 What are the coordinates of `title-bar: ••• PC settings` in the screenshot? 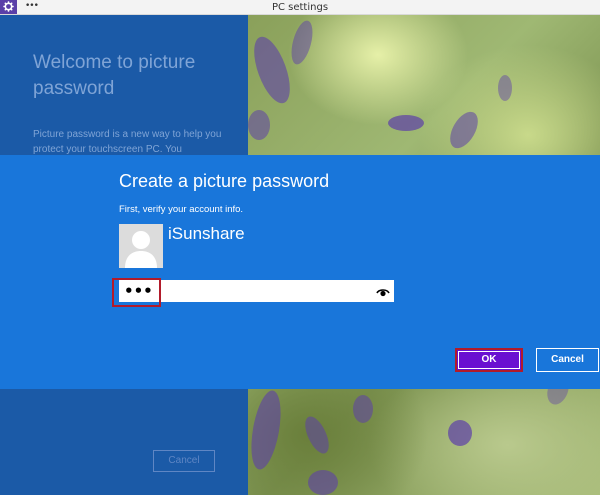 It's located at (300, 7).